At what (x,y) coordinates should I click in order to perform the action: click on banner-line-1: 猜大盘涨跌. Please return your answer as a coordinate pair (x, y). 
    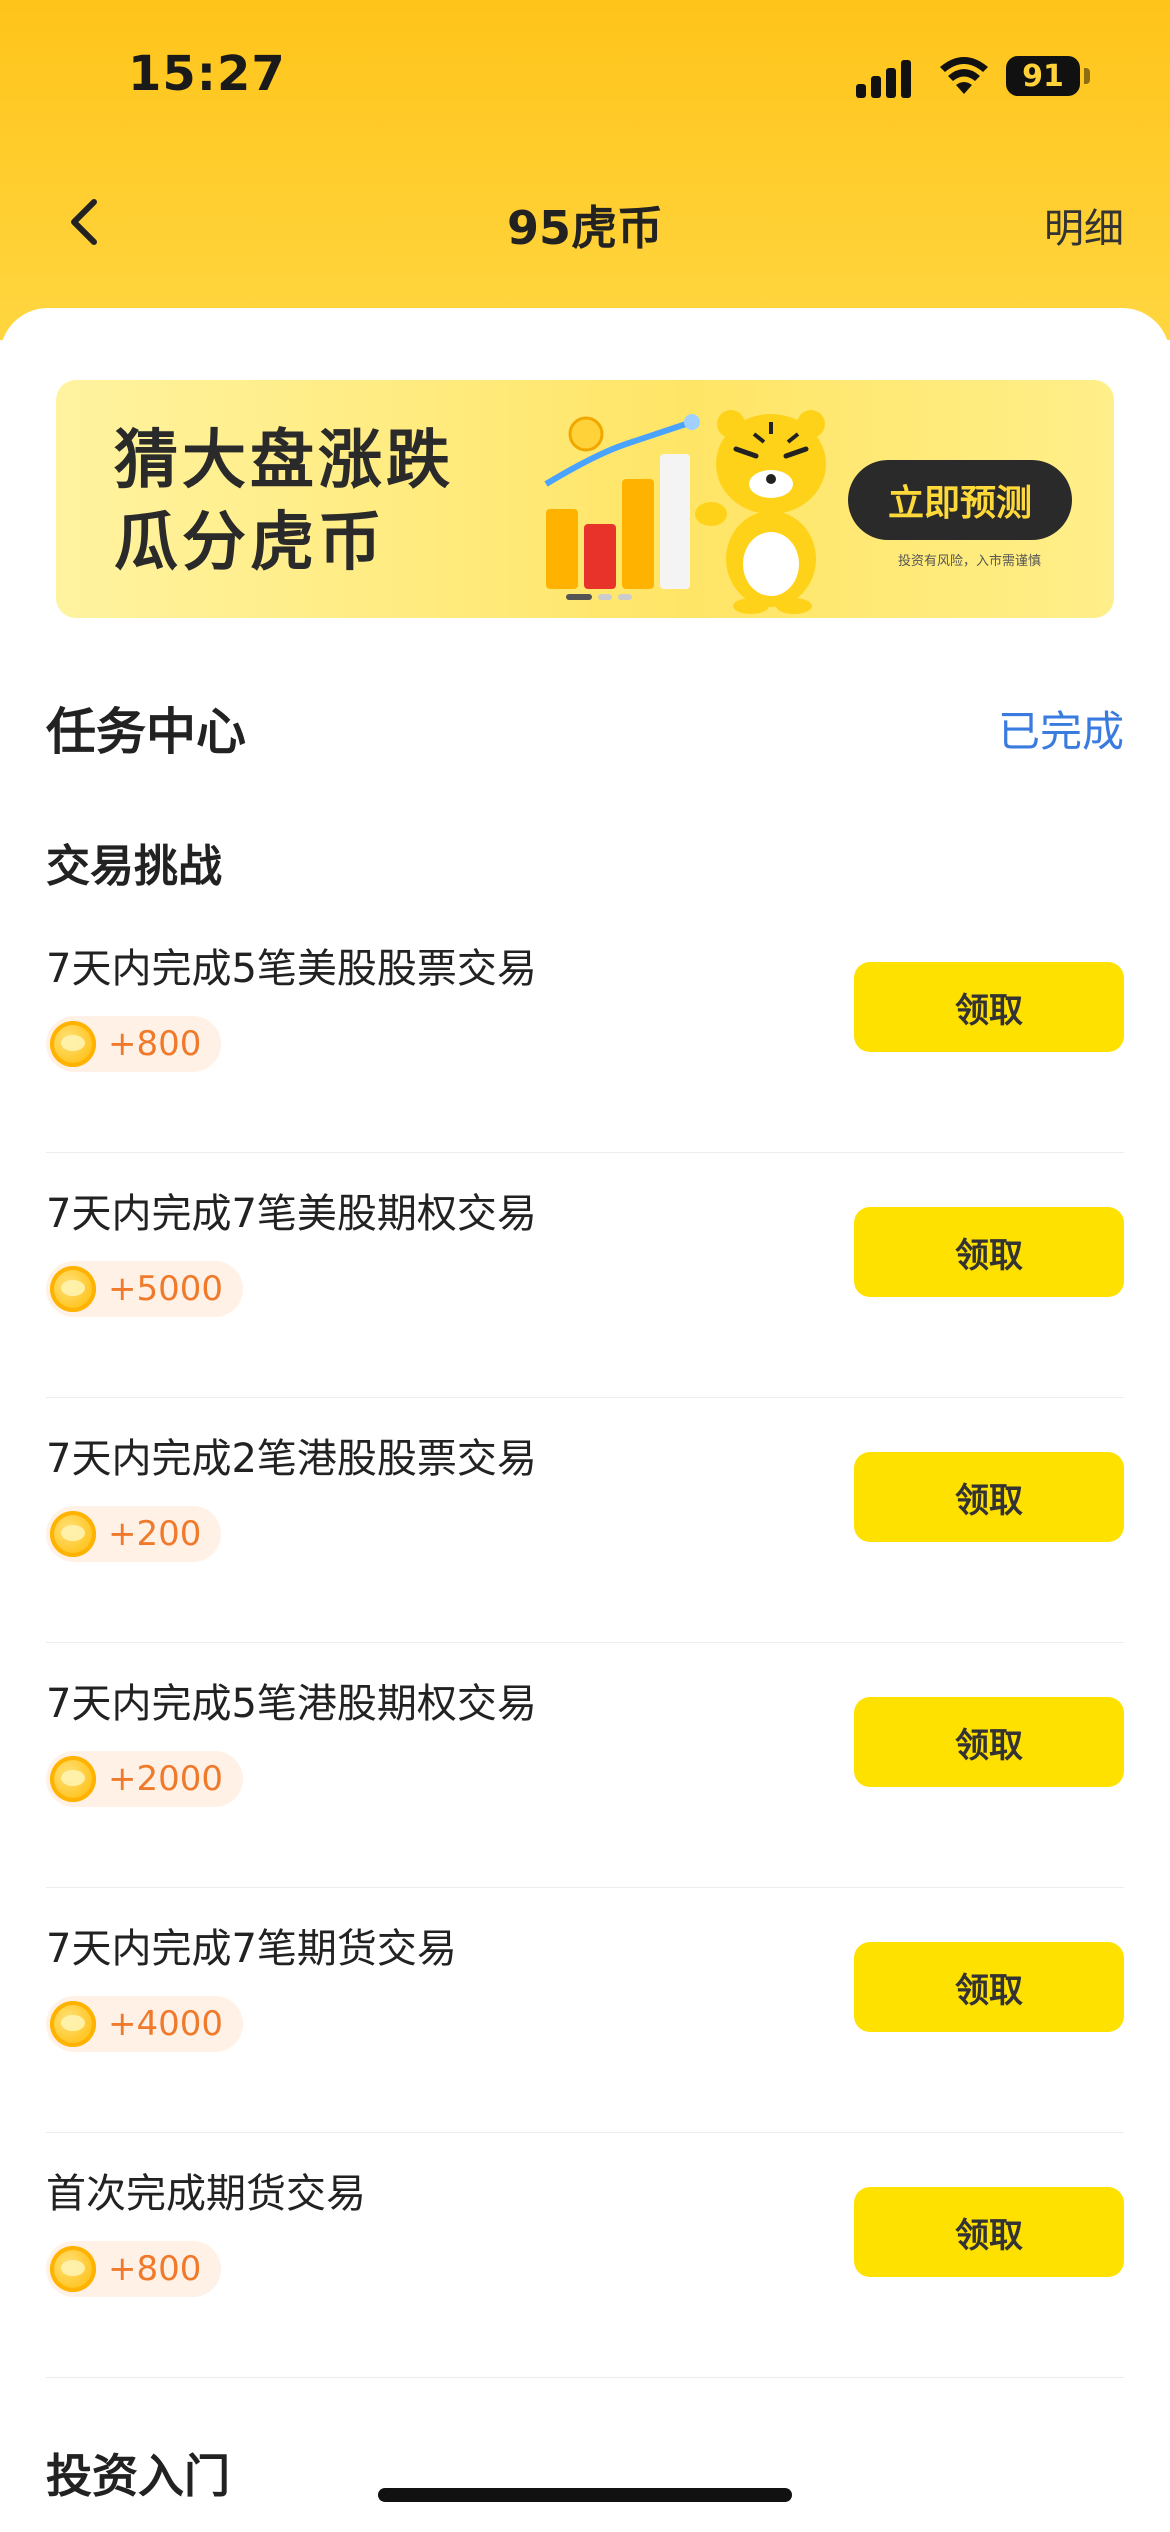
    Looking at the image, I should click on (284, 461).